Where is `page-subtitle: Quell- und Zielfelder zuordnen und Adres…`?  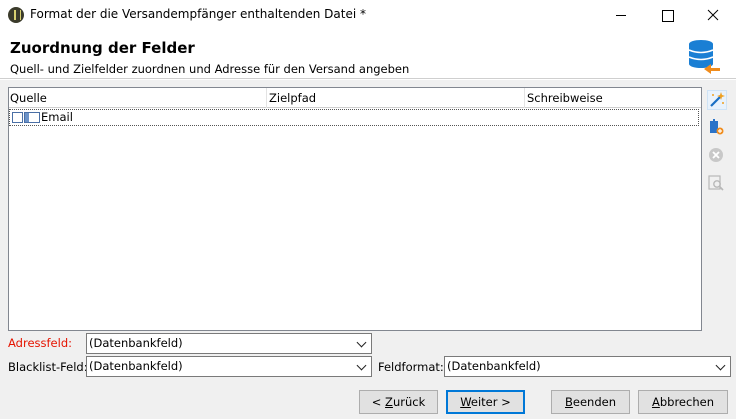
page-subtitle: Quell- und Zielfelder zuordnen und Adres… is located at coordinates (210, 69).